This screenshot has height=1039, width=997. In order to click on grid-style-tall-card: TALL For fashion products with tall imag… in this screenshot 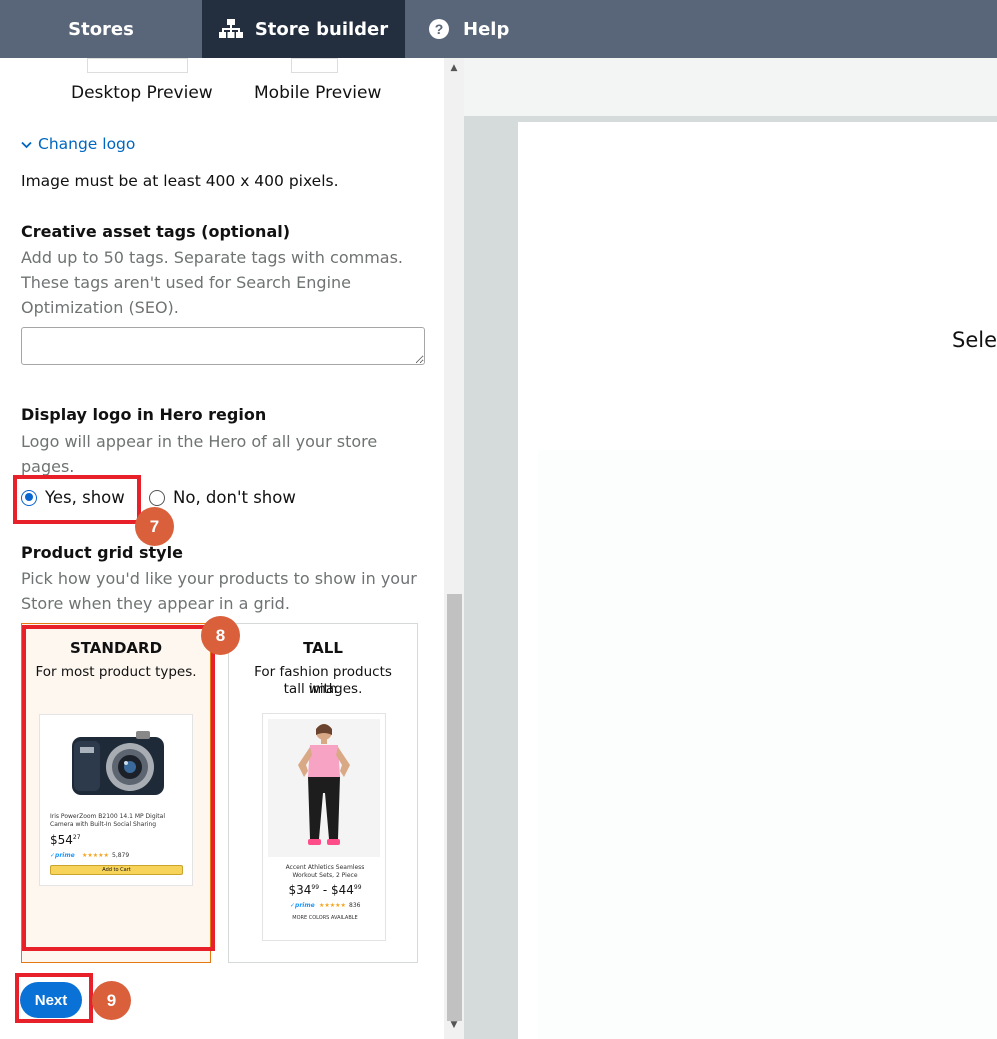, I will do `click(323, 793)`.